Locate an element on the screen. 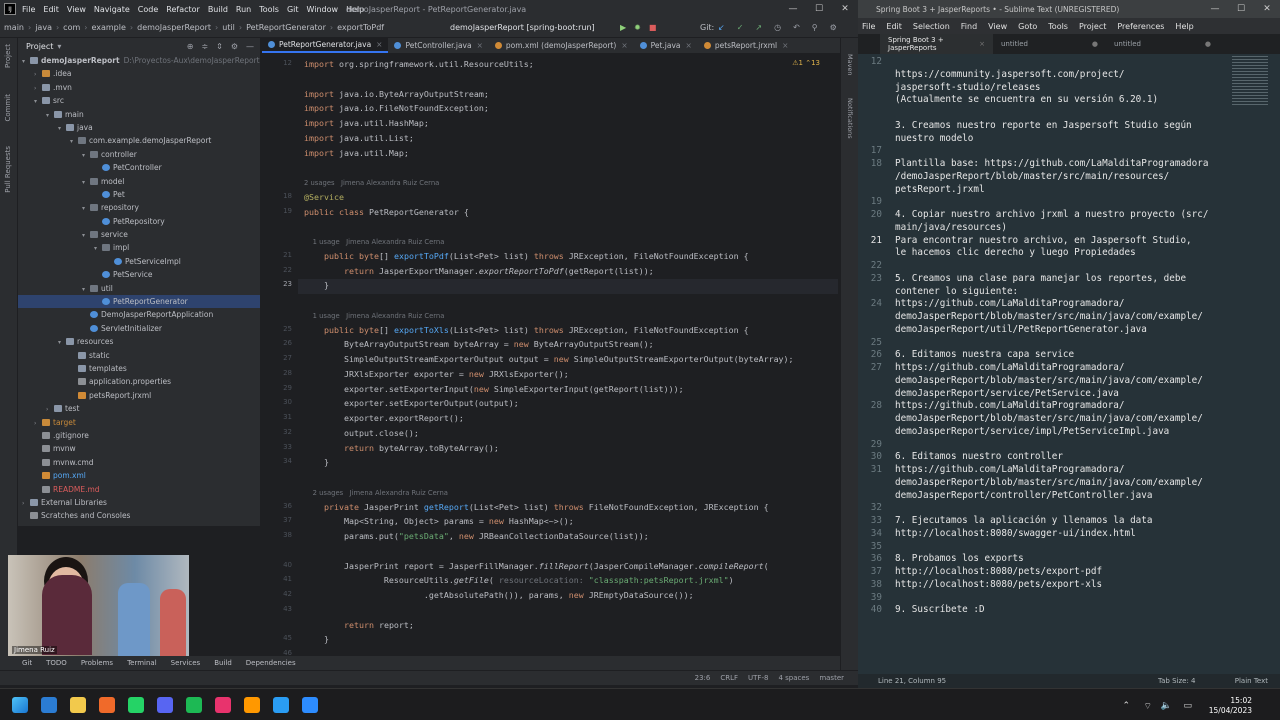 The width and height of the screenshot is (1280, 720). discord-icon is located at coordinates (165, 705).